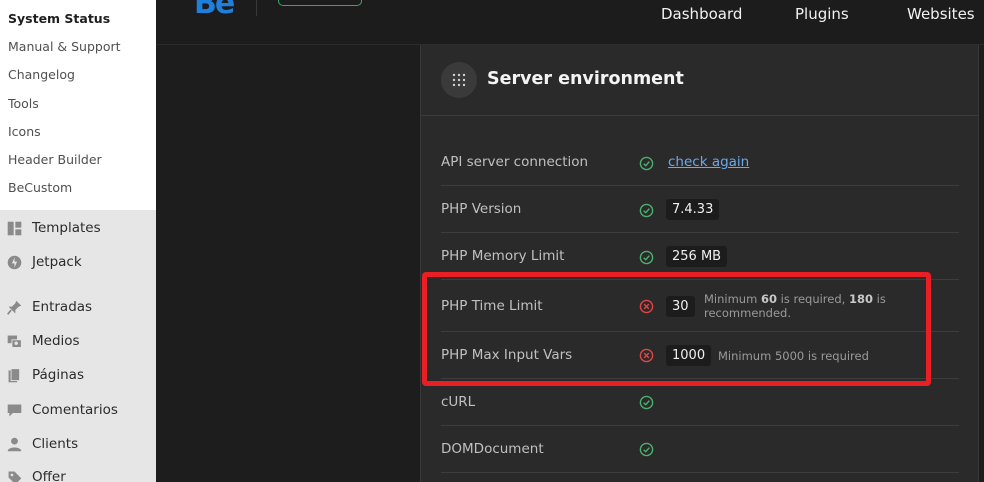  What do you see at coordinates (214, 10) in the screenshot?
I see `betheme-logo: Be` at bounding box center [214, 10].